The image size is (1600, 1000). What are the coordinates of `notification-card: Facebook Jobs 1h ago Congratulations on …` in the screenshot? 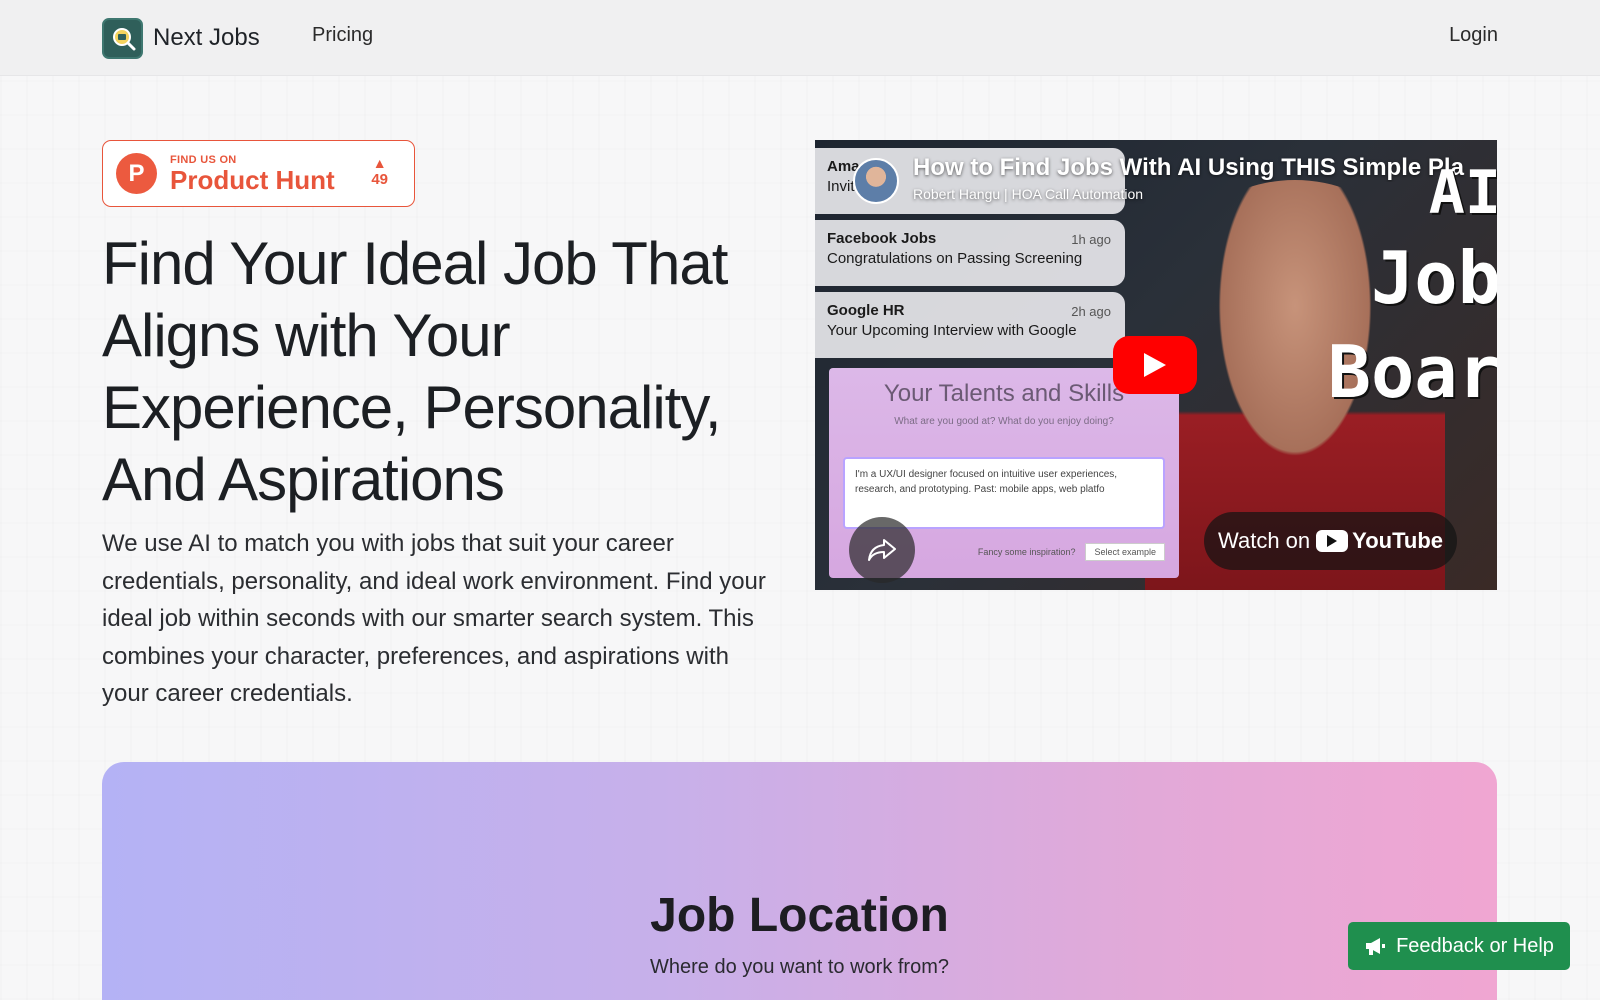 It's located at (970, 253).